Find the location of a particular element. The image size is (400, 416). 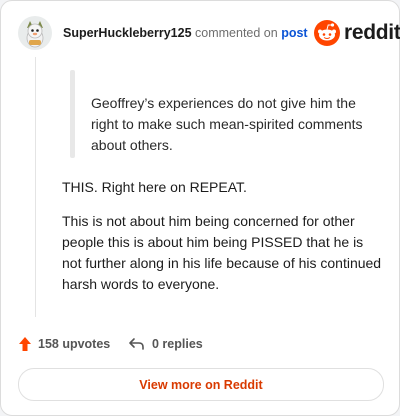

comment-actions: 158 upvotes 0 replies is located at coordinates (203, 344).